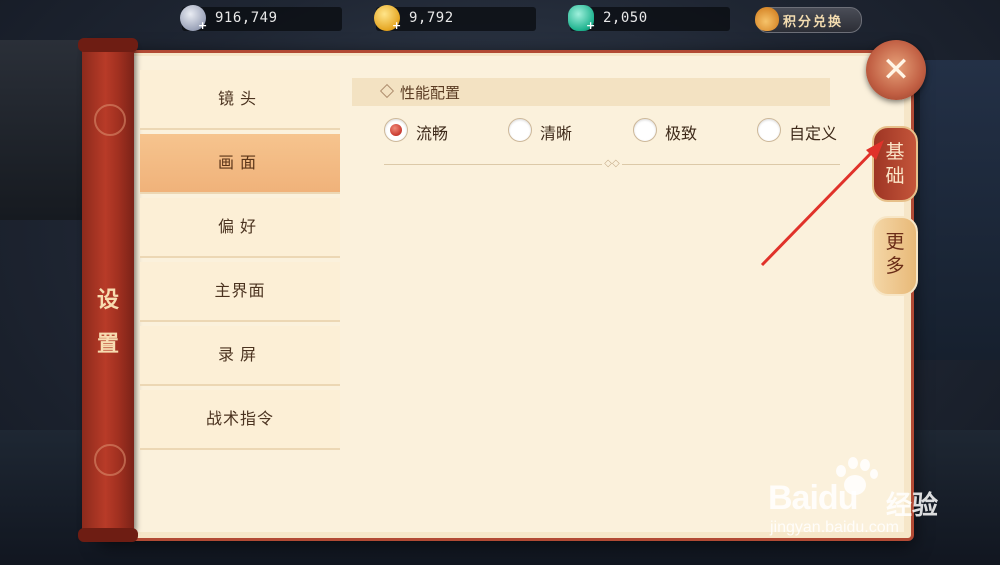 The width and height of the screenshot is (1000, 565). I want to click on jade-currency: + 2,050, so click(649, 18).